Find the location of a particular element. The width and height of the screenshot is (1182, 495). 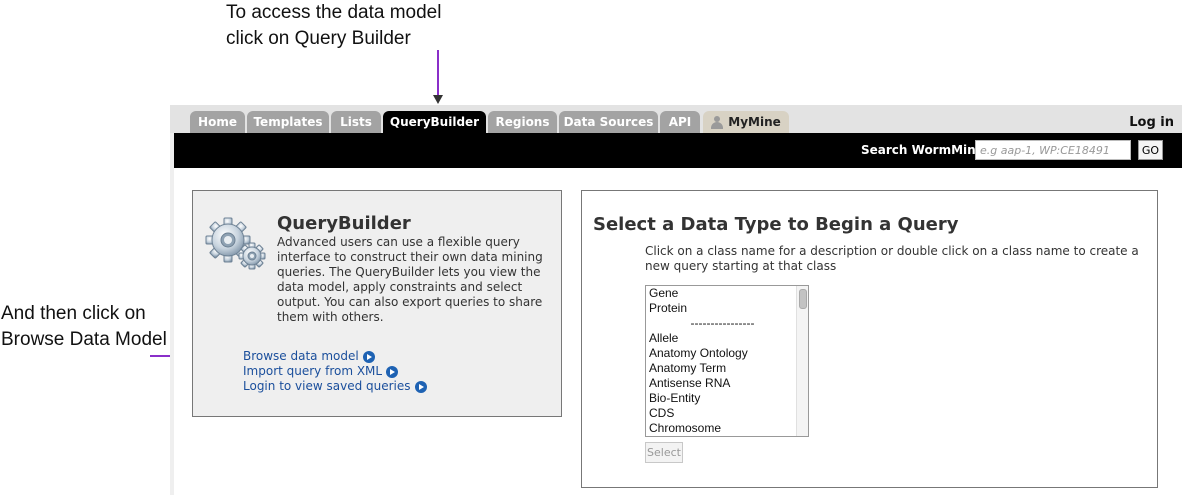

list-item: Anatomy Term is located at coordinates (727, 368).